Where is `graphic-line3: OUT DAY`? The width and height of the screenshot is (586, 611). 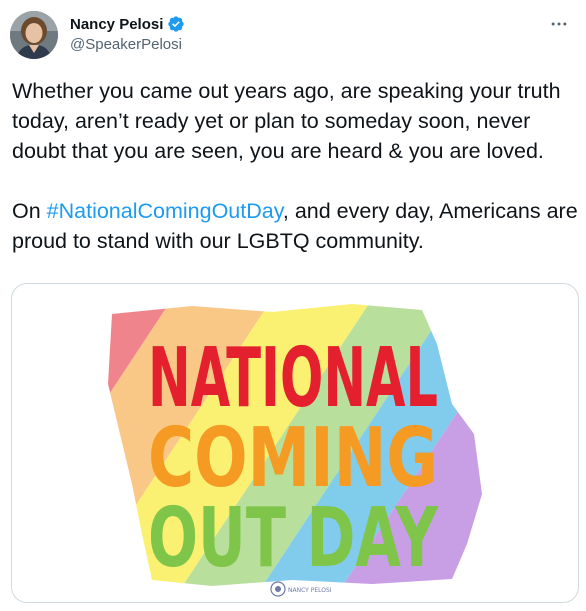 graphic-line3: OUT DAY is located at coordinates (293, 538).